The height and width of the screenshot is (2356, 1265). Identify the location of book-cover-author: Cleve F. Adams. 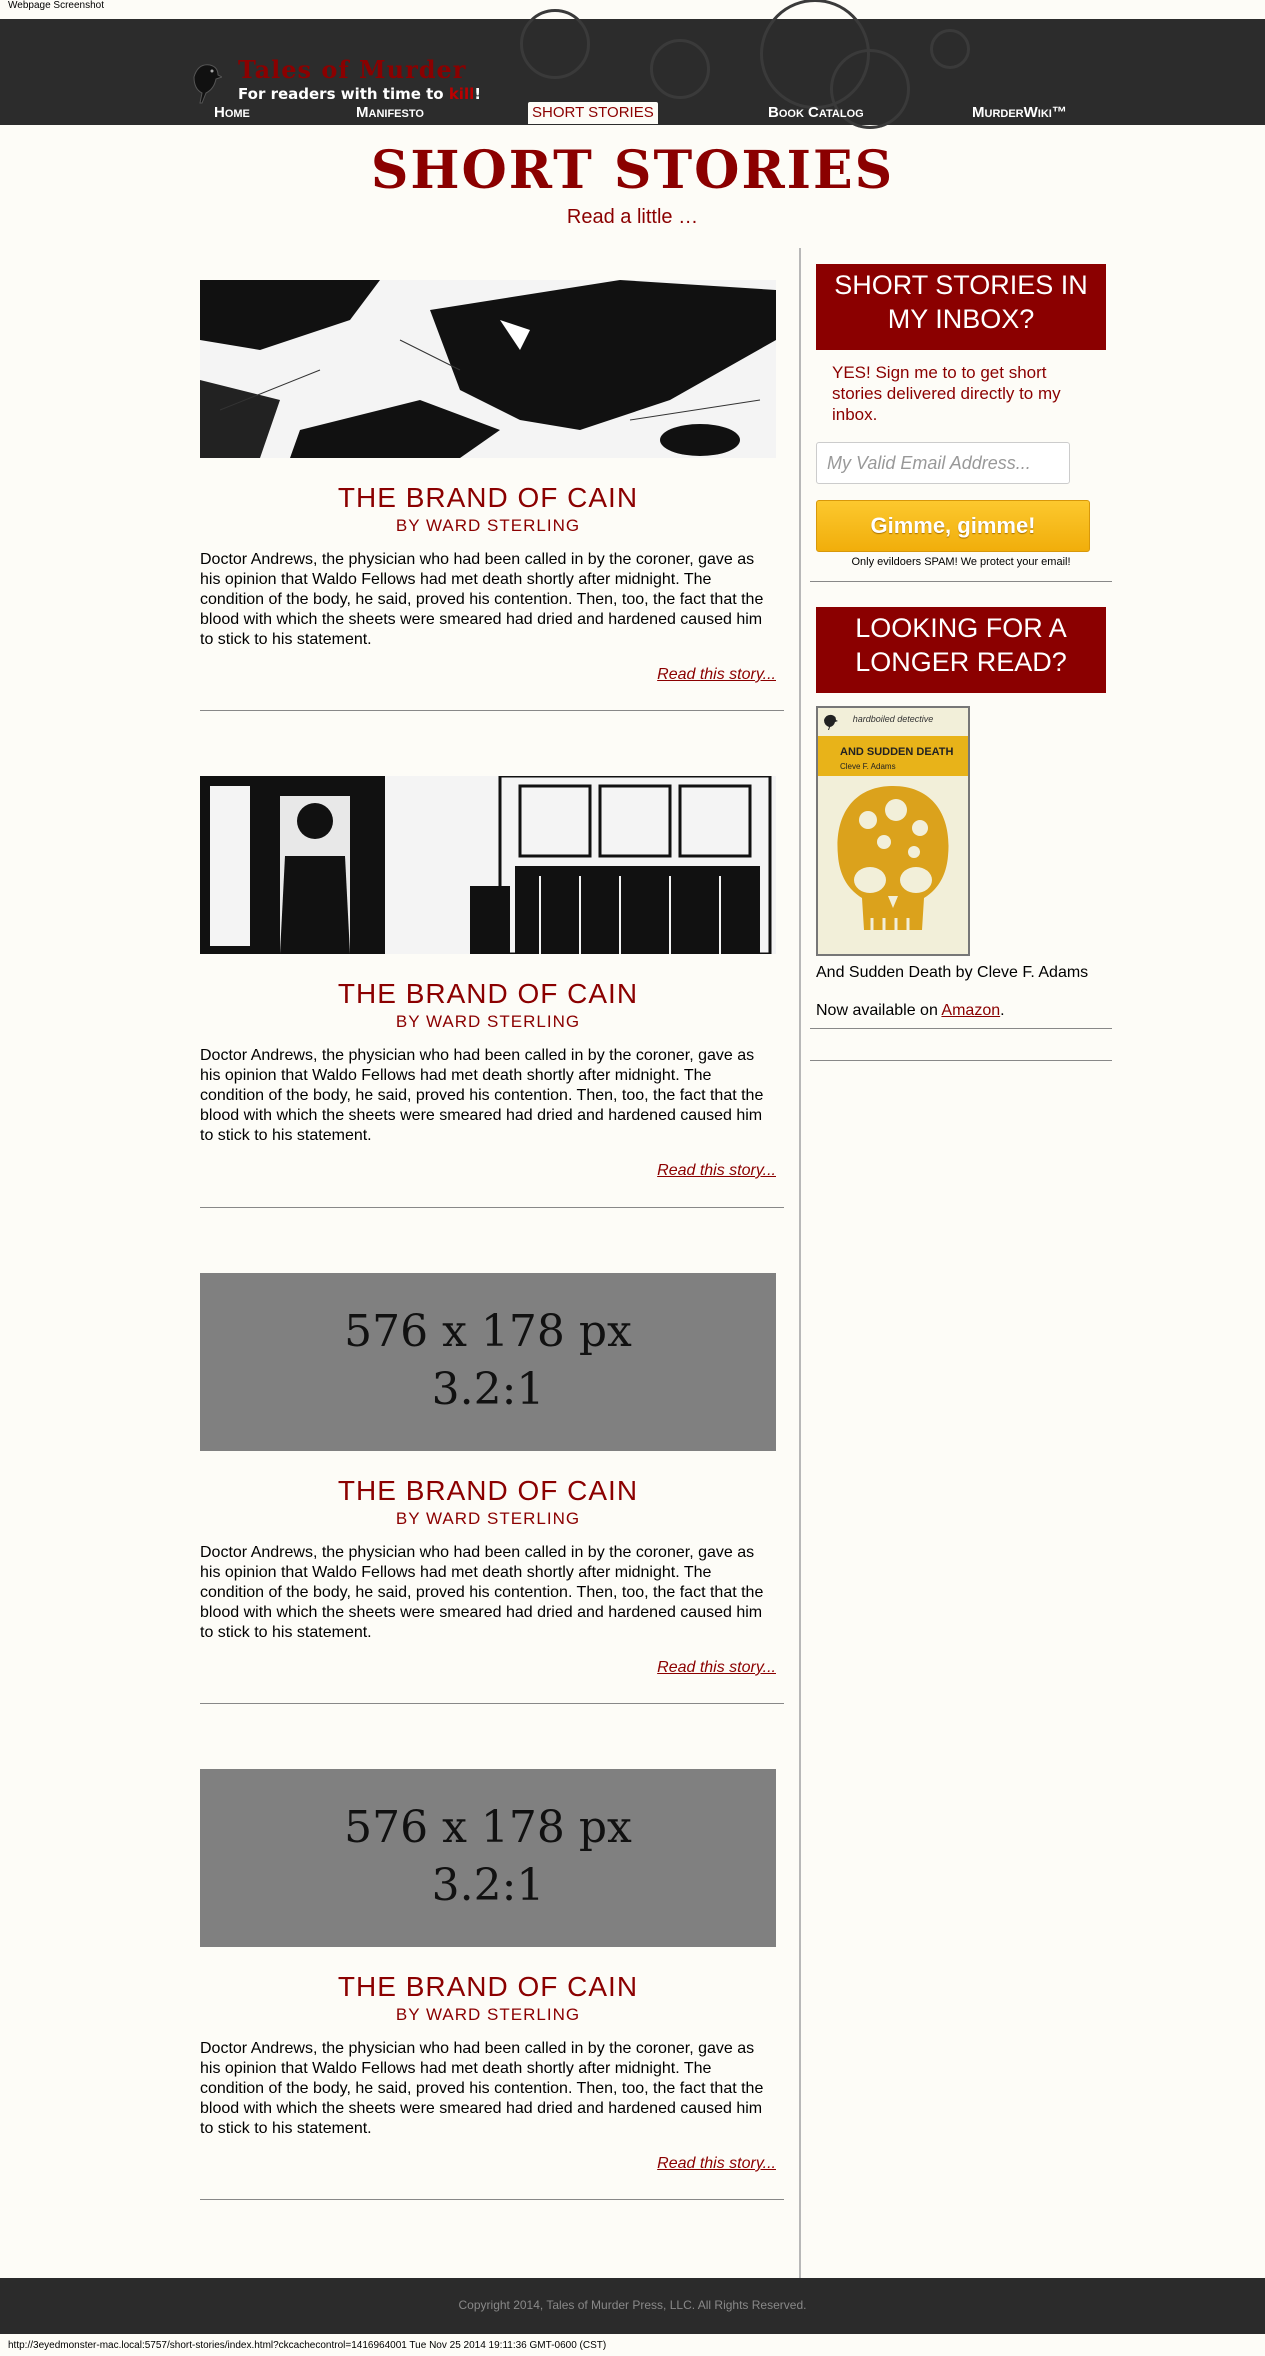
(868, 766).